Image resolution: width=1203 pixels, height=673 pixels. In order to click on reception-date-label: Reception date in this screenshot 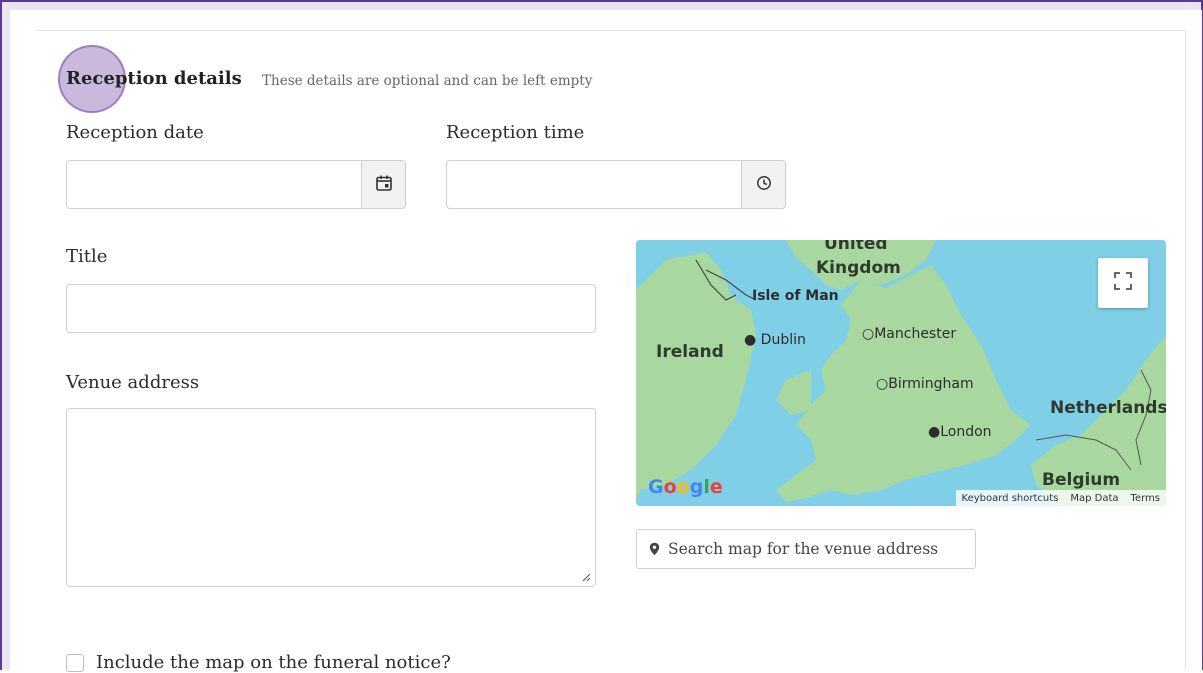, I will do `click(135, 132)`.